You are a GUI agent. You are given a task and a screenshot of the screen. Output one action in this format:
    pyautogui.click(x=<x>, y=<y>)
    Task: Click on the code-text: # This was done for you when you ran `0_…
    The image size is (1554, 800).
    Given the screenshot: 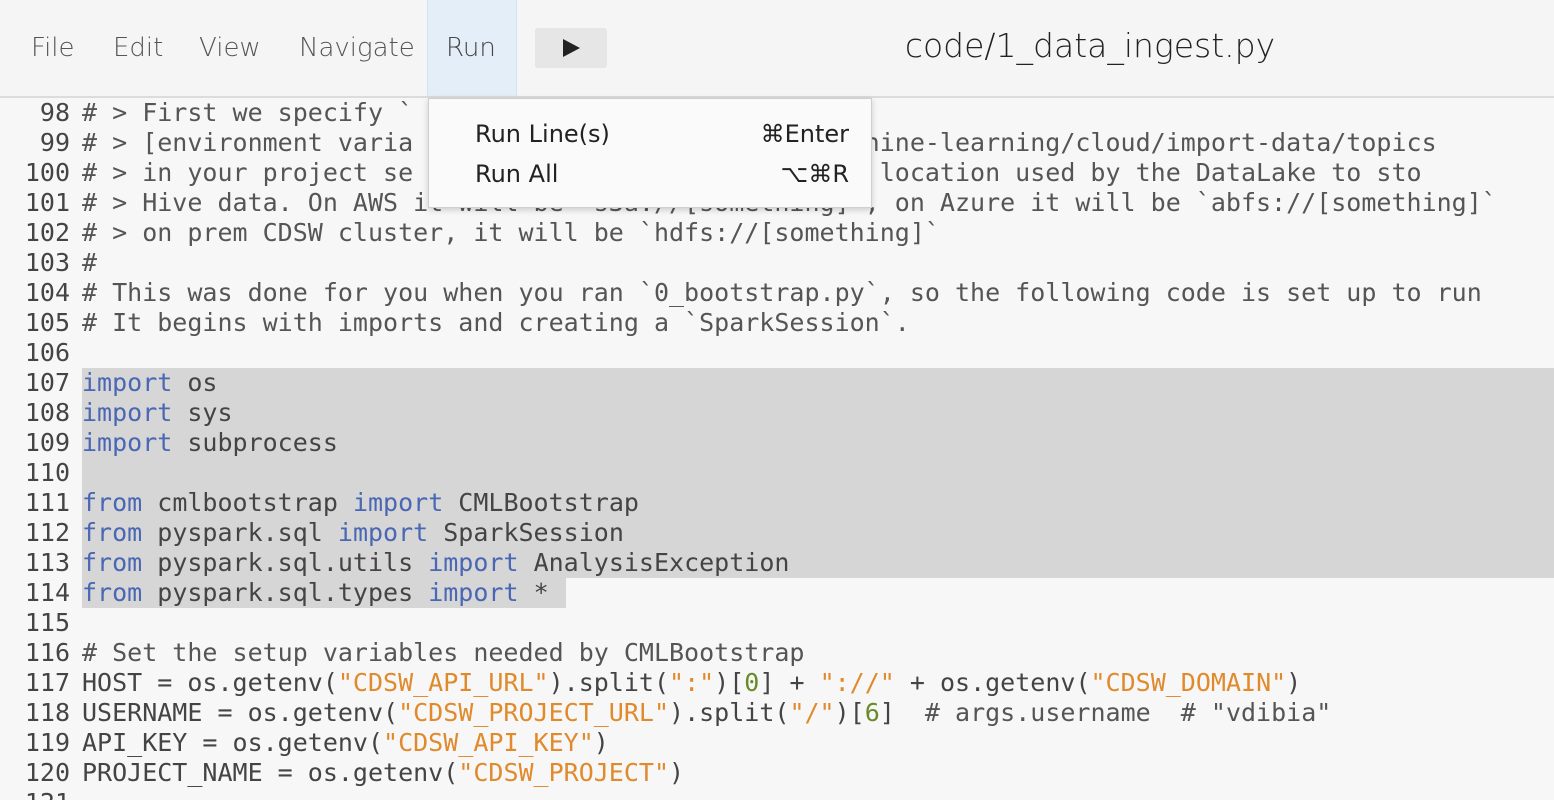 What is the action you would take?
    pyautogui.click(x=782, y=293)
    